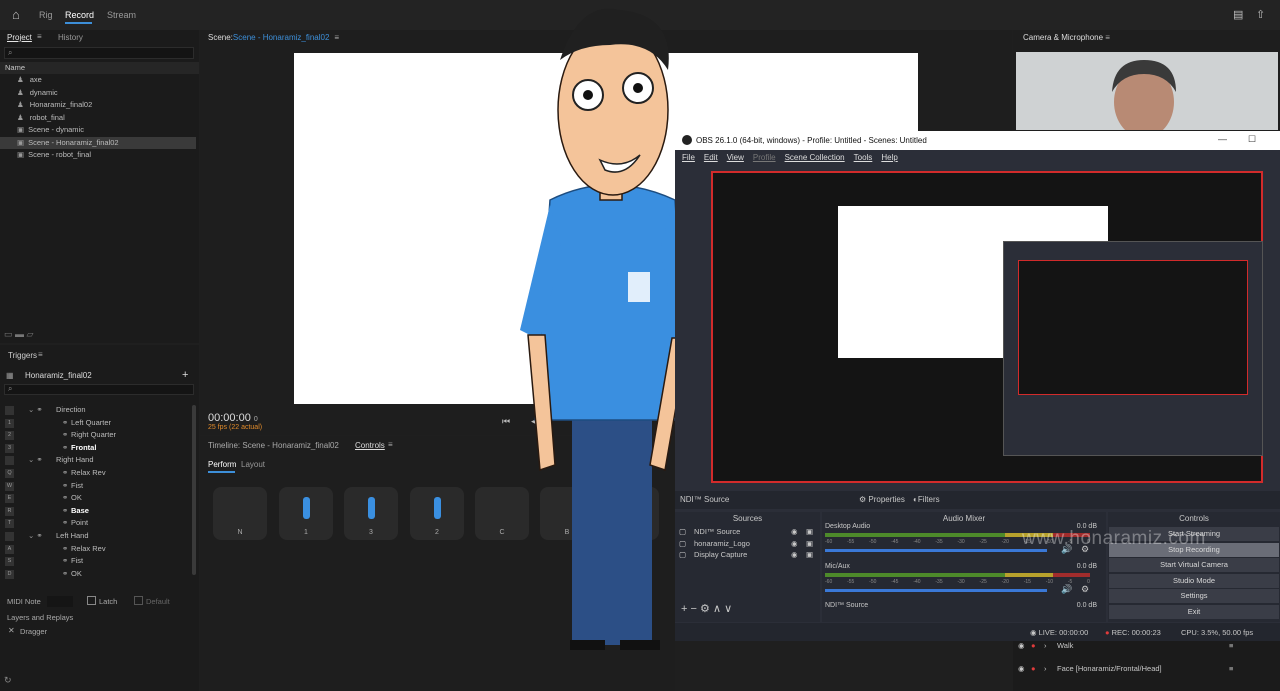  I want to click on project-item: ♟ robot_final, so click(99, 118).